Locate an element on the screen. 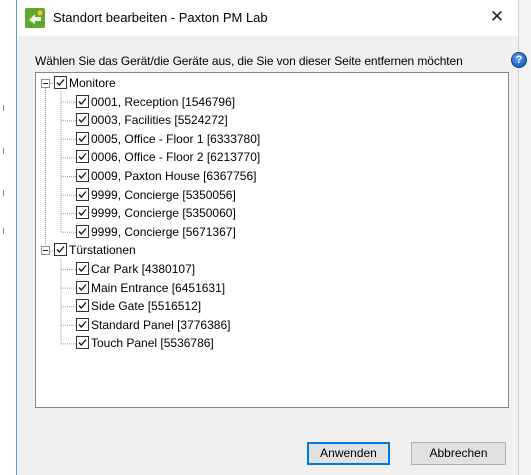 Image resolution: width=531 pixels, height=475 pixels. tree-item-label: Standard Panel [3776386] is located at coordinates (161, 324).